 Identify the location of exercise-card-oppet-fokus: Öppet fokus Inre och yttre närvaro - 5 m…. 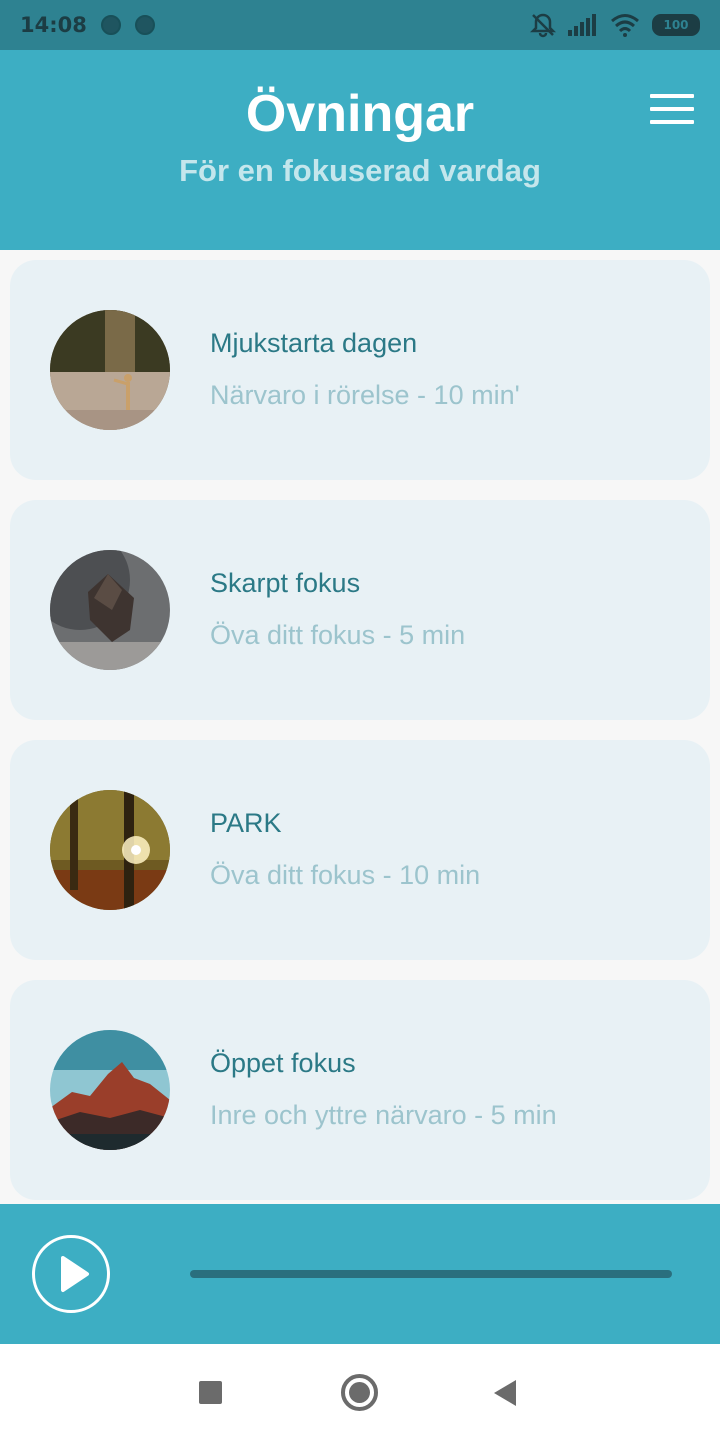
(360, 1090).